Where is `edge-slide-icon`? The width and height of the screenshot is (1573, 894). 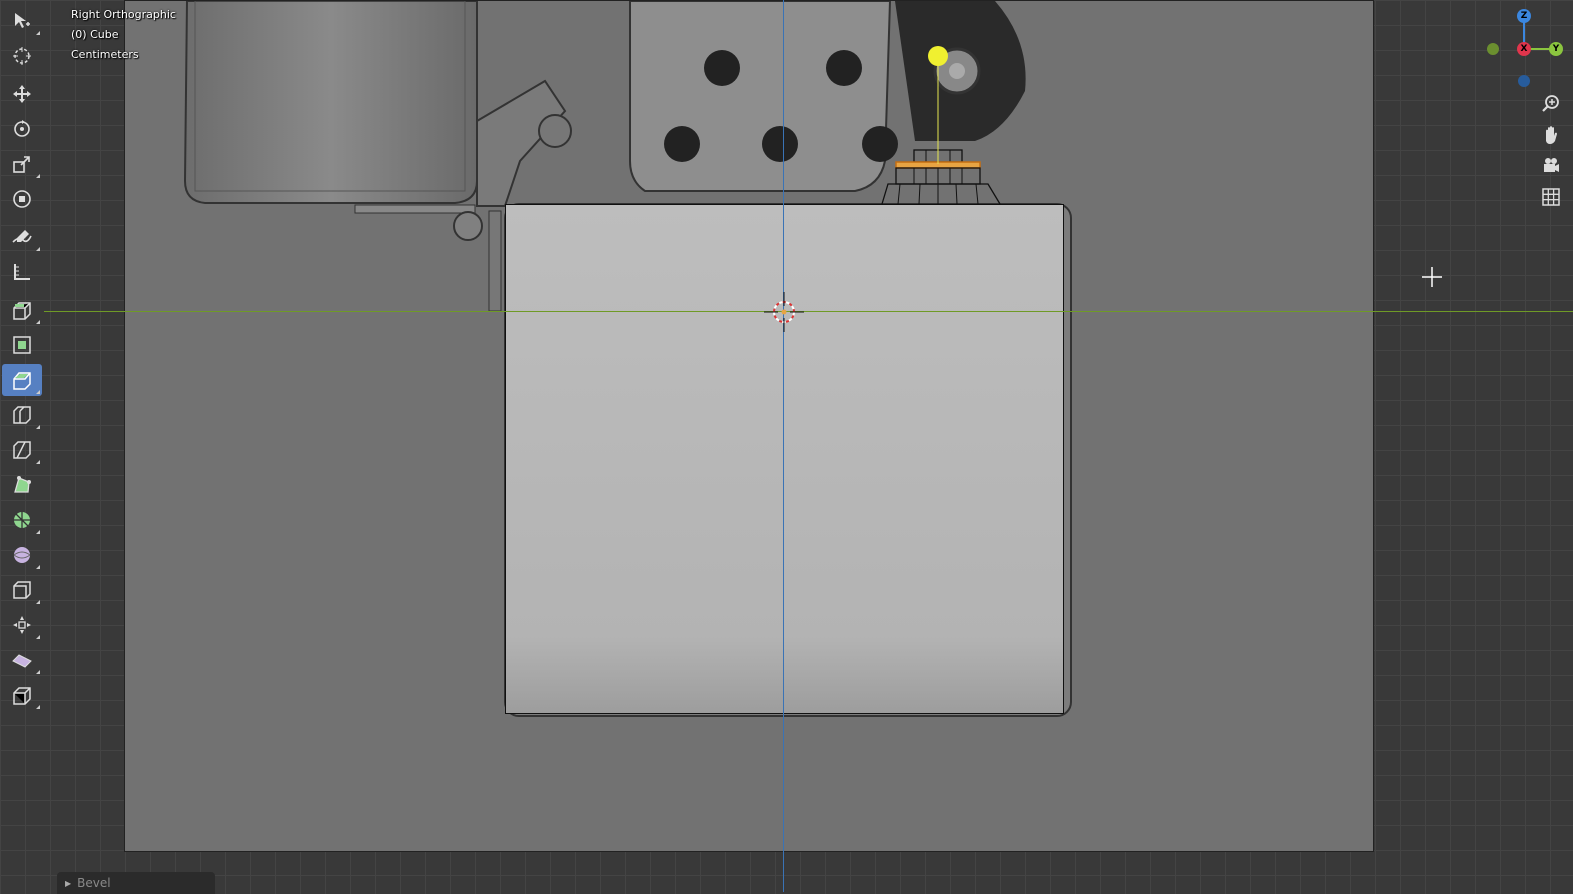 edge-slide-icon is located at coordinates (22, 590).